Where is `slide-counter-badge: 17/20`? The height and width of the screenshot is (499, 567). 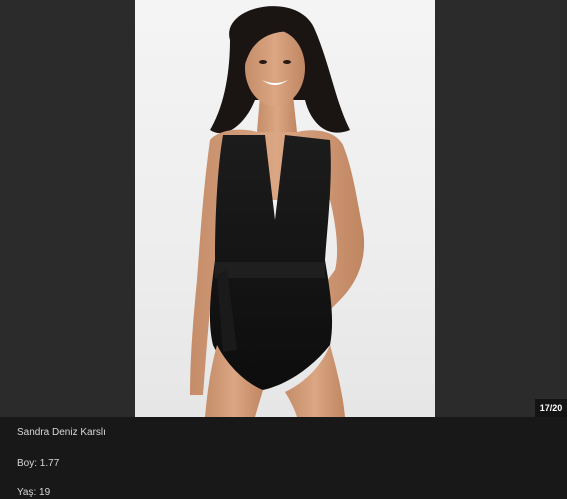 slide-counter-badge: 17/20 is located at coordinates (551, 408).